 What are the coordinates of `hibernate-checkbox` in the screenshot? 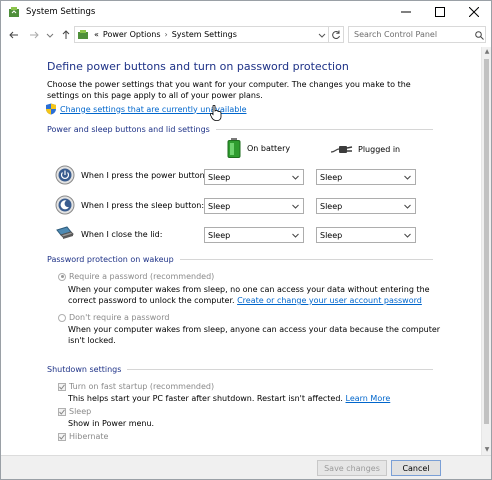 It's located at (62, 436).